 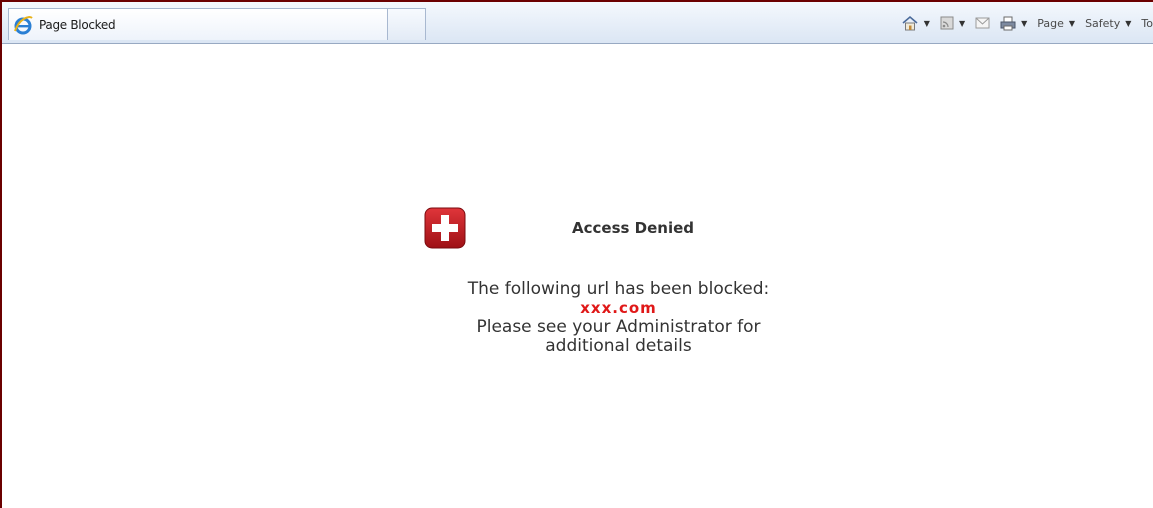 What do you see at coordinates (618, 308) in the screenshot?
I see `blocked-url: xxx.com` at bounding box center [618, 308].